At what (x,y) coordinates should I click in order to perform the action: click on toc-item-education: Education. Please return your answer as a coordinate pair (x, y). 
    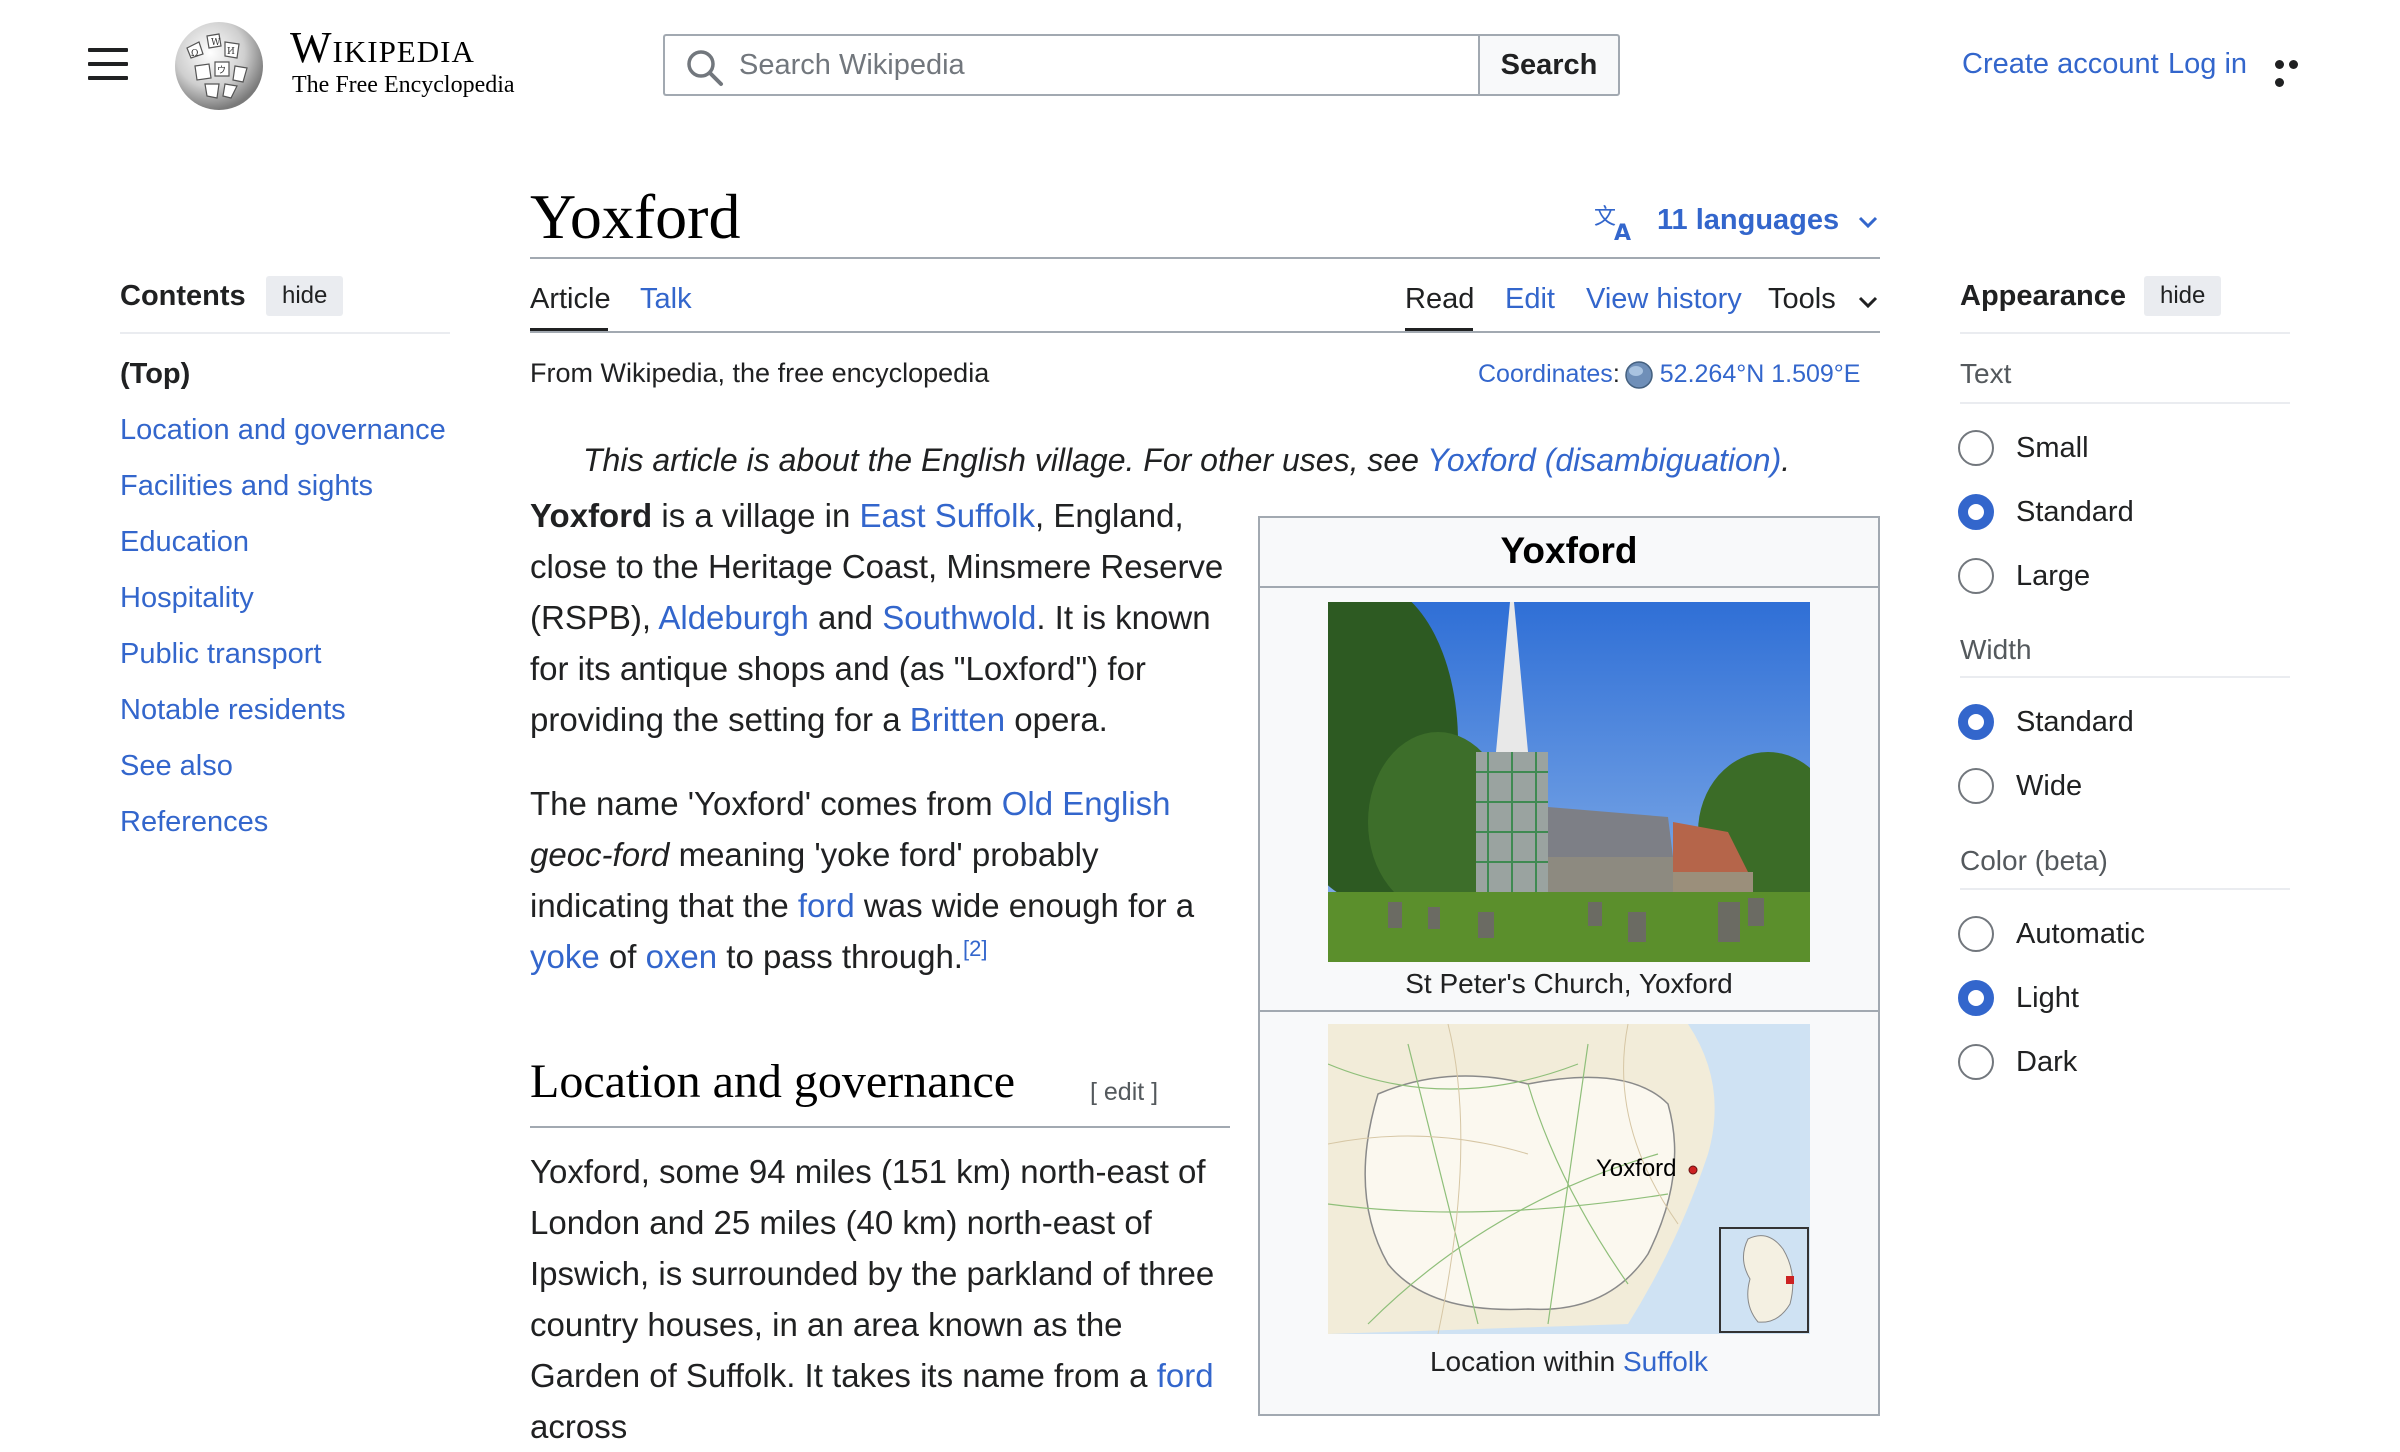
    Looking at the image, I should click on (184, 542).